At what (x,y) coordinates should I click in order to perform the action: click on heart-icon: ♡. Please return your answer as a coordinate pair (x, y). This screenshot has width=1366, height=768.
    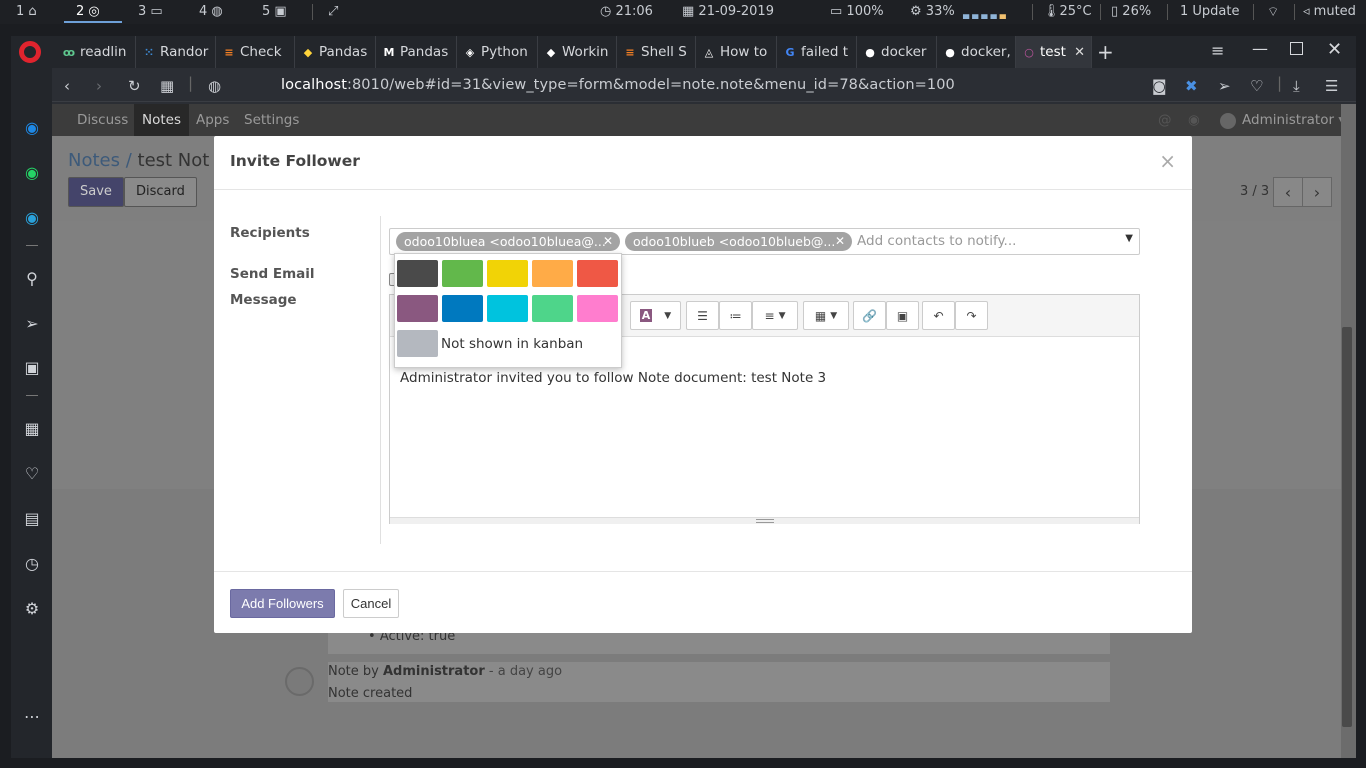
    Looking at the image, I should click on (32, 473).